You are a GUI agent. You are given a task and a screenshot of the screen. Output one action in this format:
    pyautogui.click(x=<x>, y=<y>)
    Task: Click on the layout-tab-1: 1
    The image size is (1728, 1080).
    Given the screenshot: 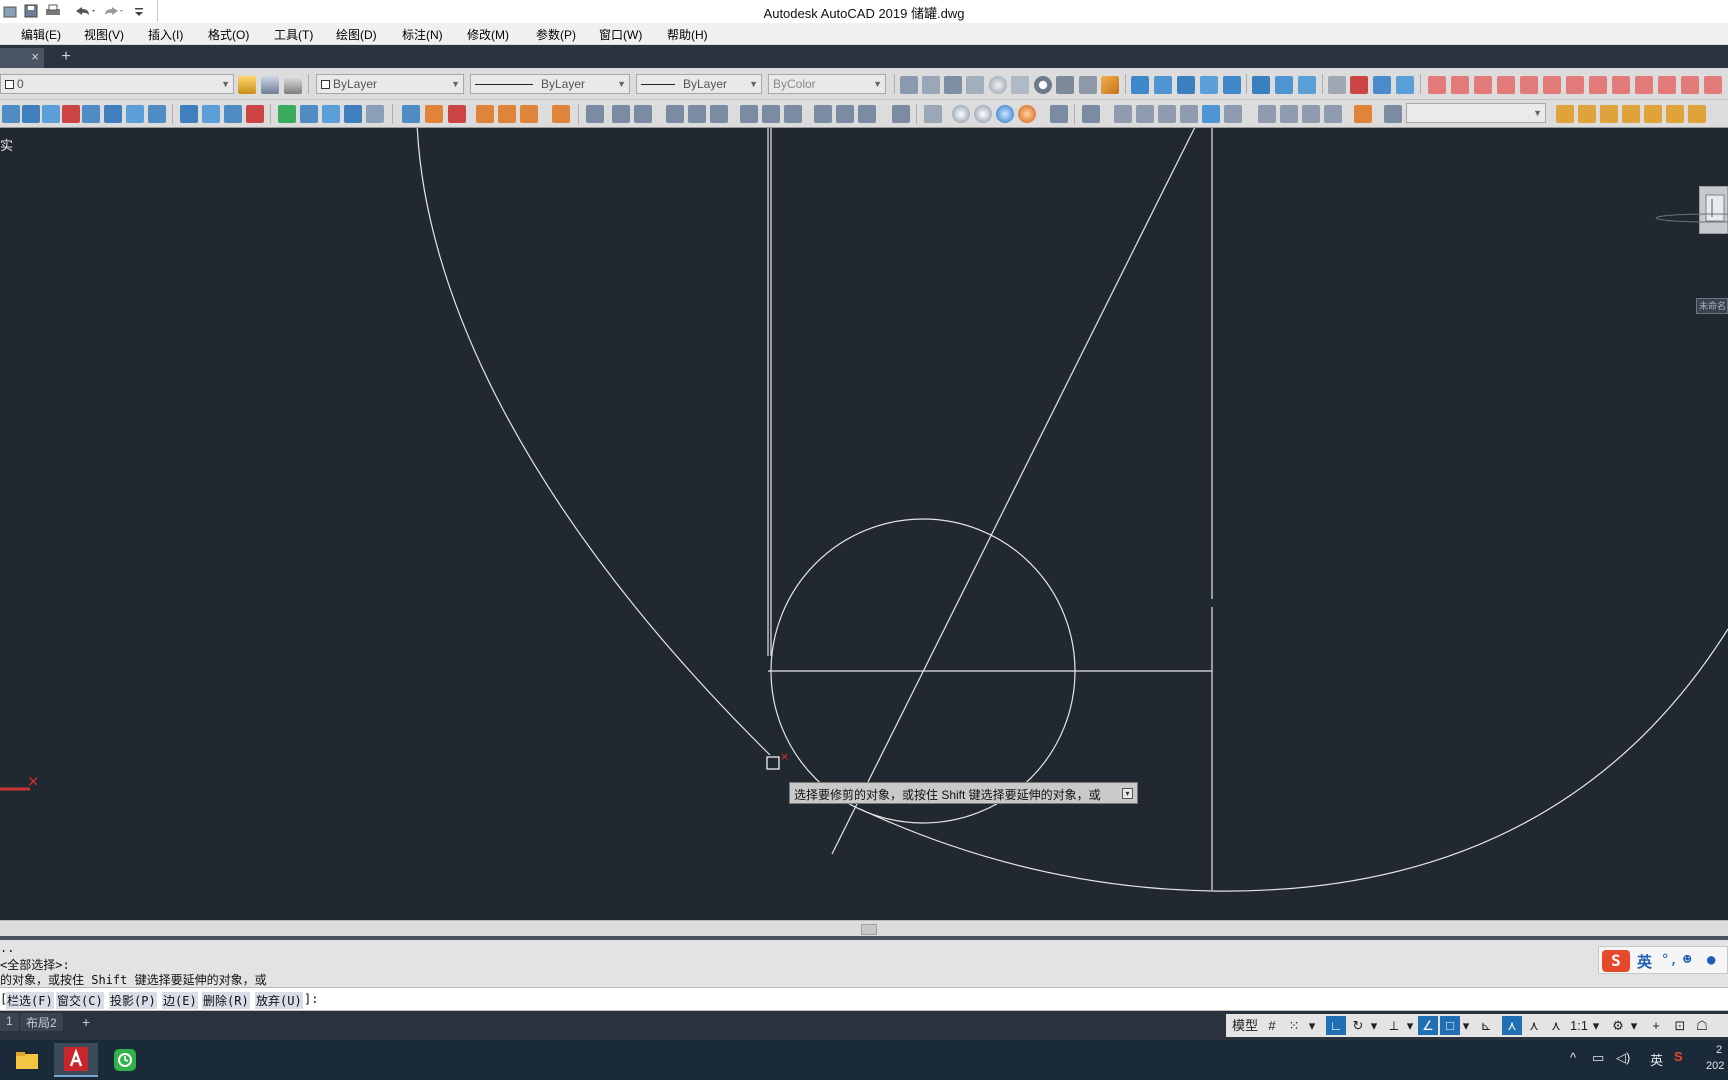 What is the action you would take?
    pyautogui.click(x=9, y=1022)
    